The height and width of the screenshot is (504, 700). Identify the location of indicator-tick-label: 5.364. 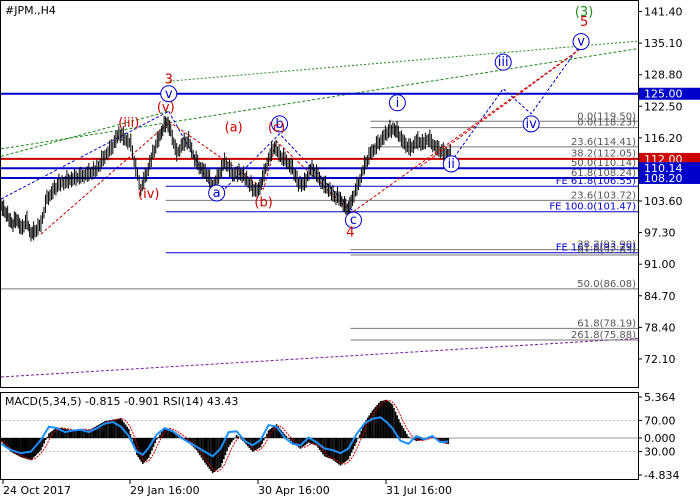
(660, 397).